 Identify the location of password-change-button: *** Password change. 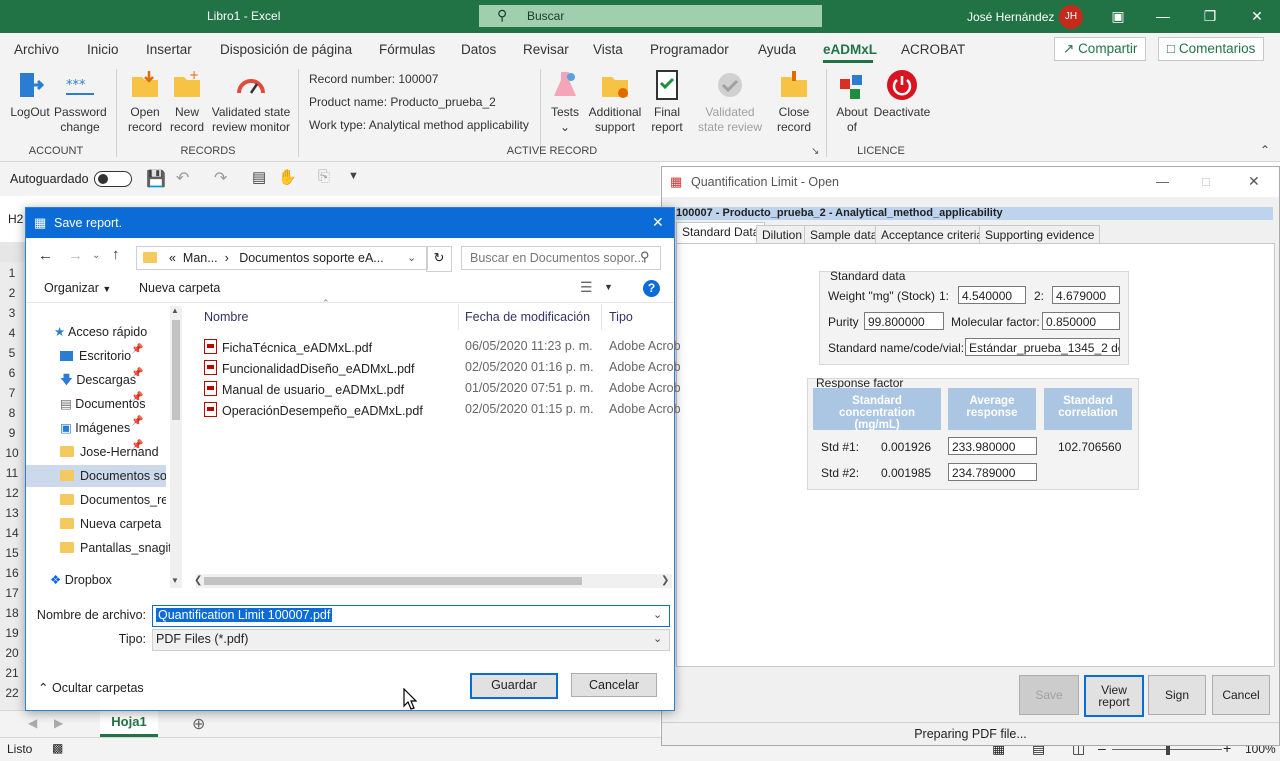
(80, 102).